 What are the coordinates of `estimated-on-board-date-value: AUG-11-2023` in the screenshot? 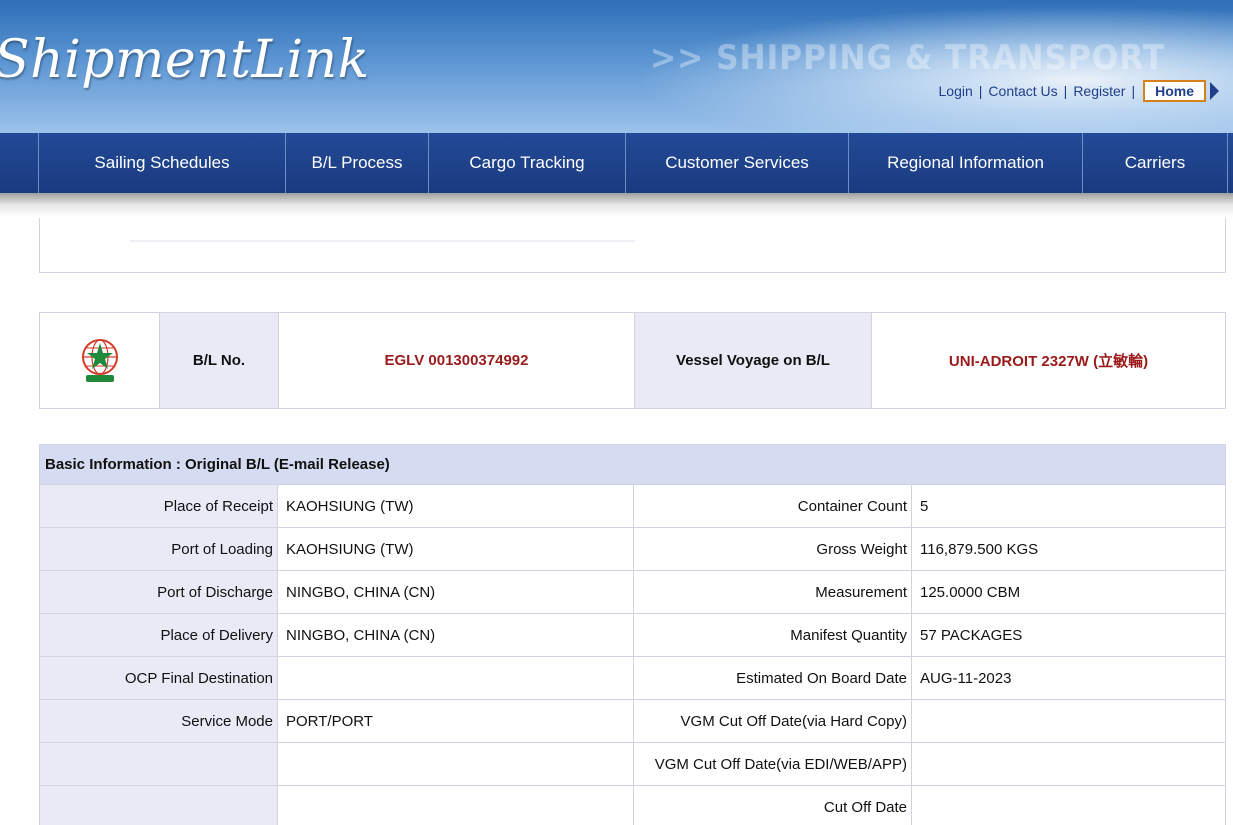 It's located at (966, 678).